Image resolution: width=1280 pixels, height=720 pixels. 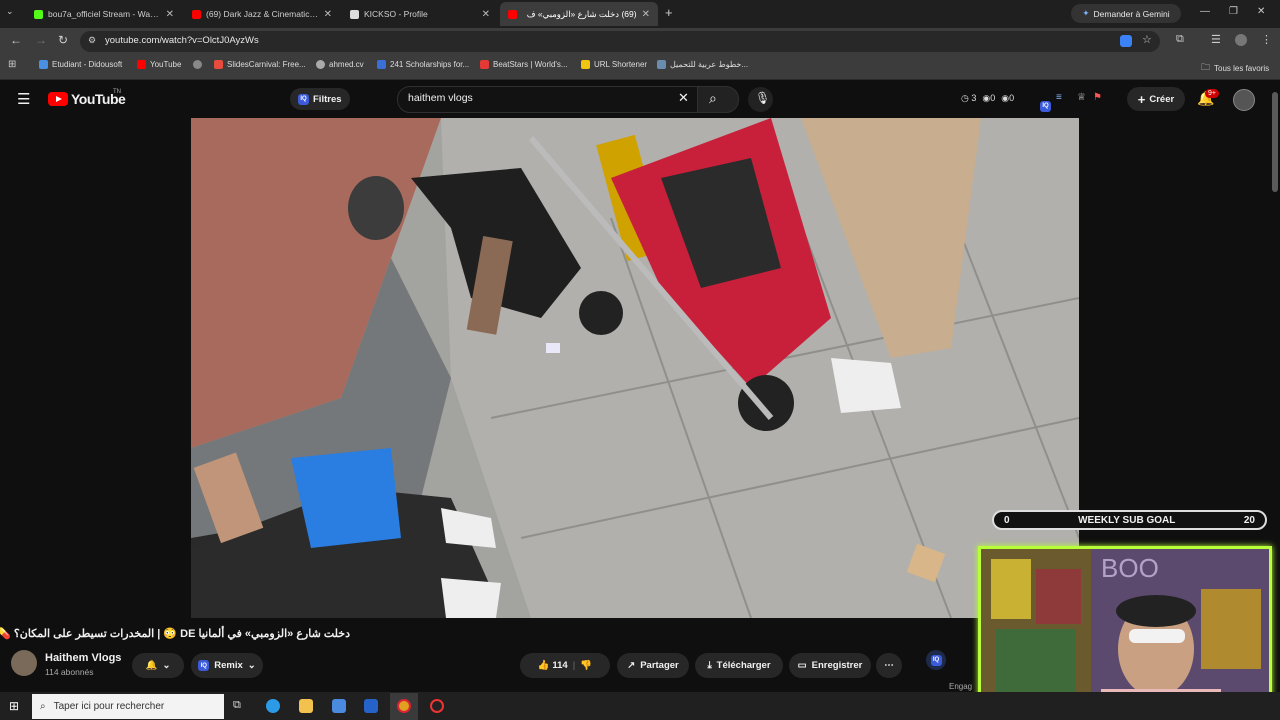 I want to click on tab-current-video: (69) دخلت شارع «الزومبي» ف ✕, so click(x=579, y=14).